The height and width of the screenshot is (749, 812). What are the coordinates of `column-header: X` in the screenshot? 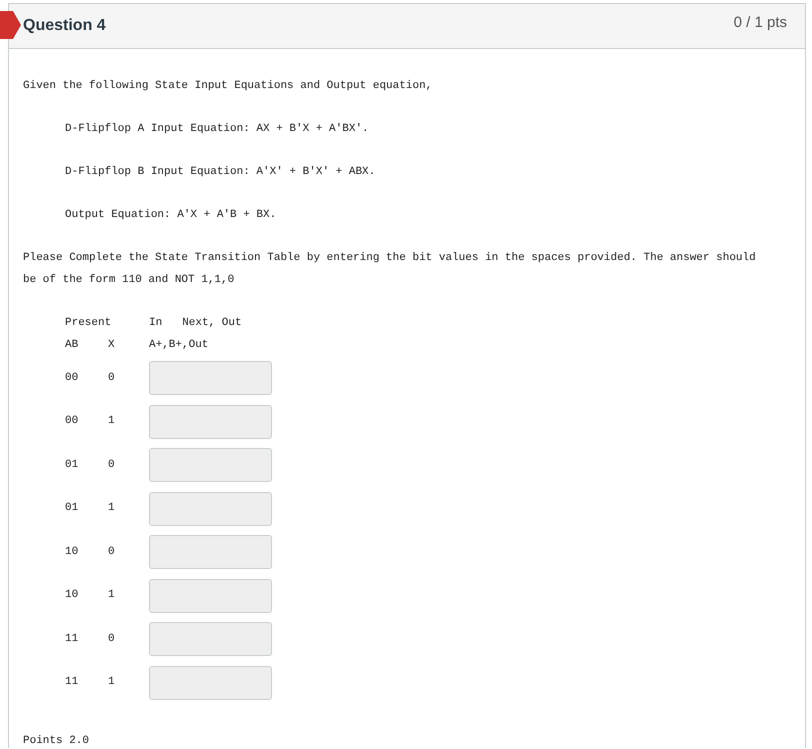 It's located at (112, 345).